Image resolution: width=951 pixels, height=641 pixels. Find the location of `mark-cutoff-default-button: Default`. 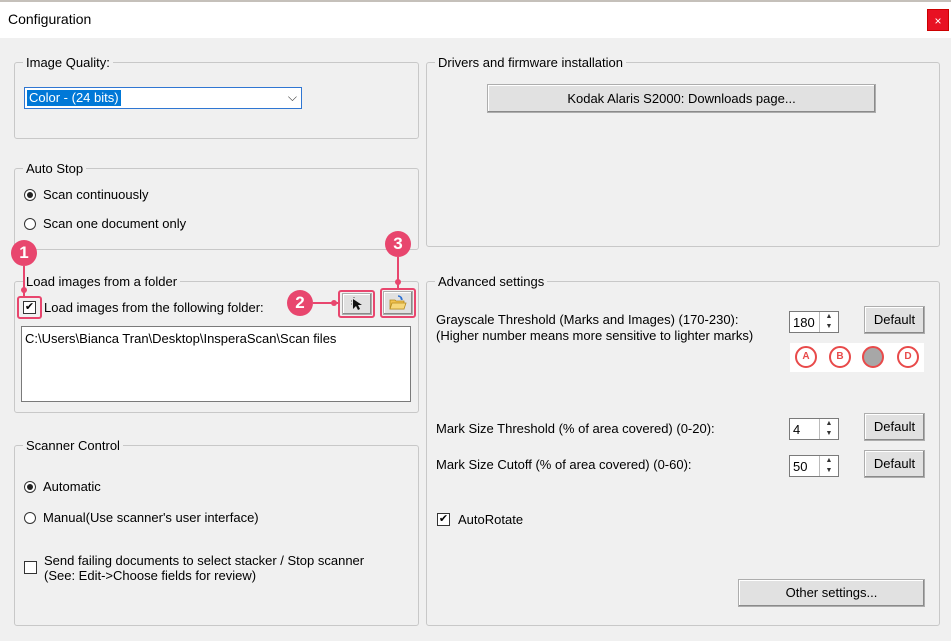

mark-cutoff-default-button: Default is located at coordinates (894, 464).